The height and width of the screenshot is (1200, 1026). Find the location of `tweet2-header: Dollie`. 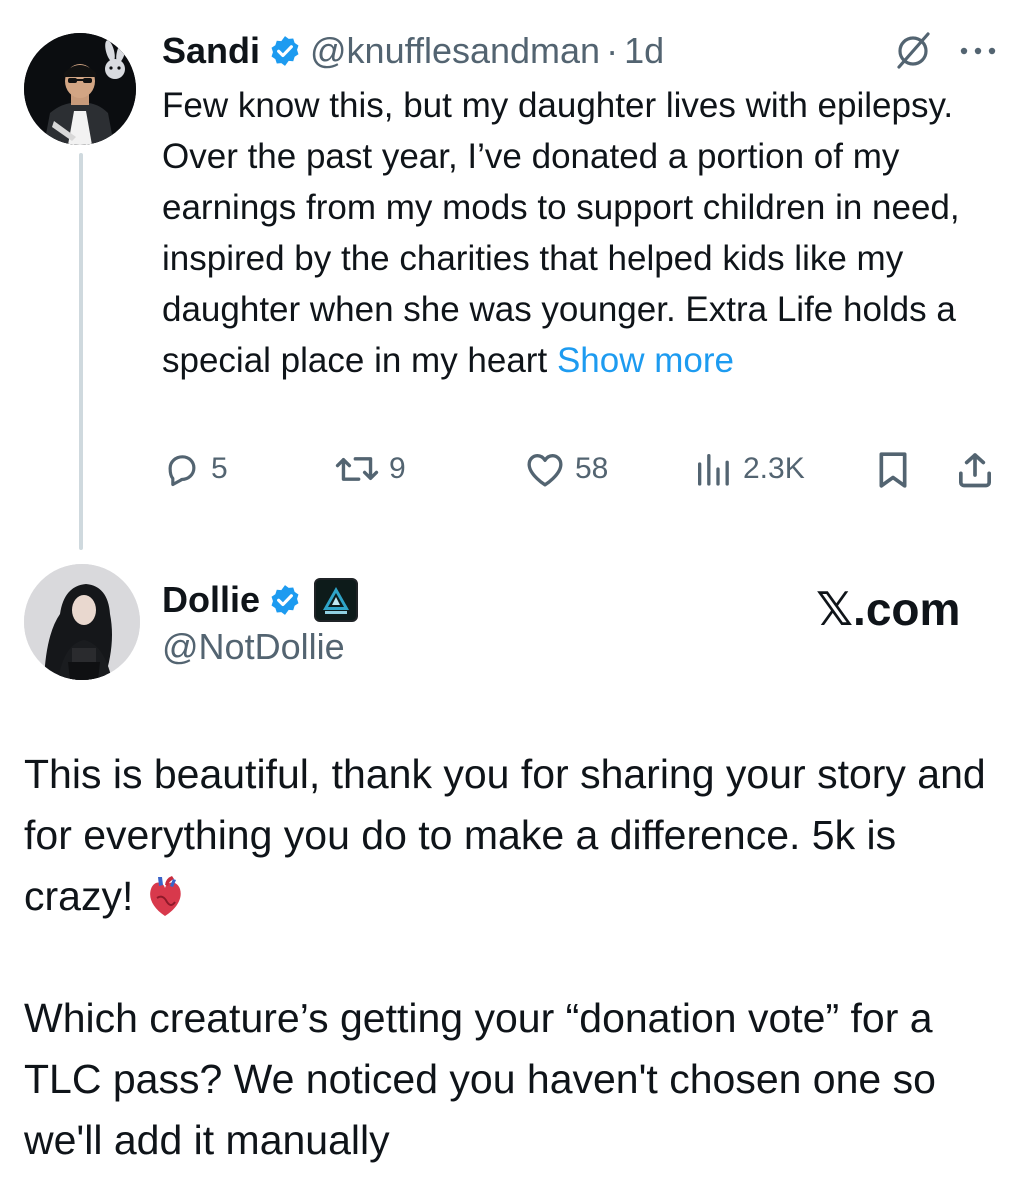

tweet2-header: Dollie is located at coordinates (260, 600).